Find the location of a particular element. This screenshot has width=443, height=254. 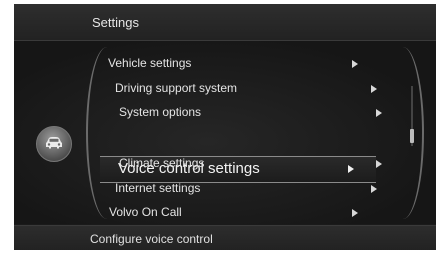

page-title: Settings is located at coordinates (115, 22).